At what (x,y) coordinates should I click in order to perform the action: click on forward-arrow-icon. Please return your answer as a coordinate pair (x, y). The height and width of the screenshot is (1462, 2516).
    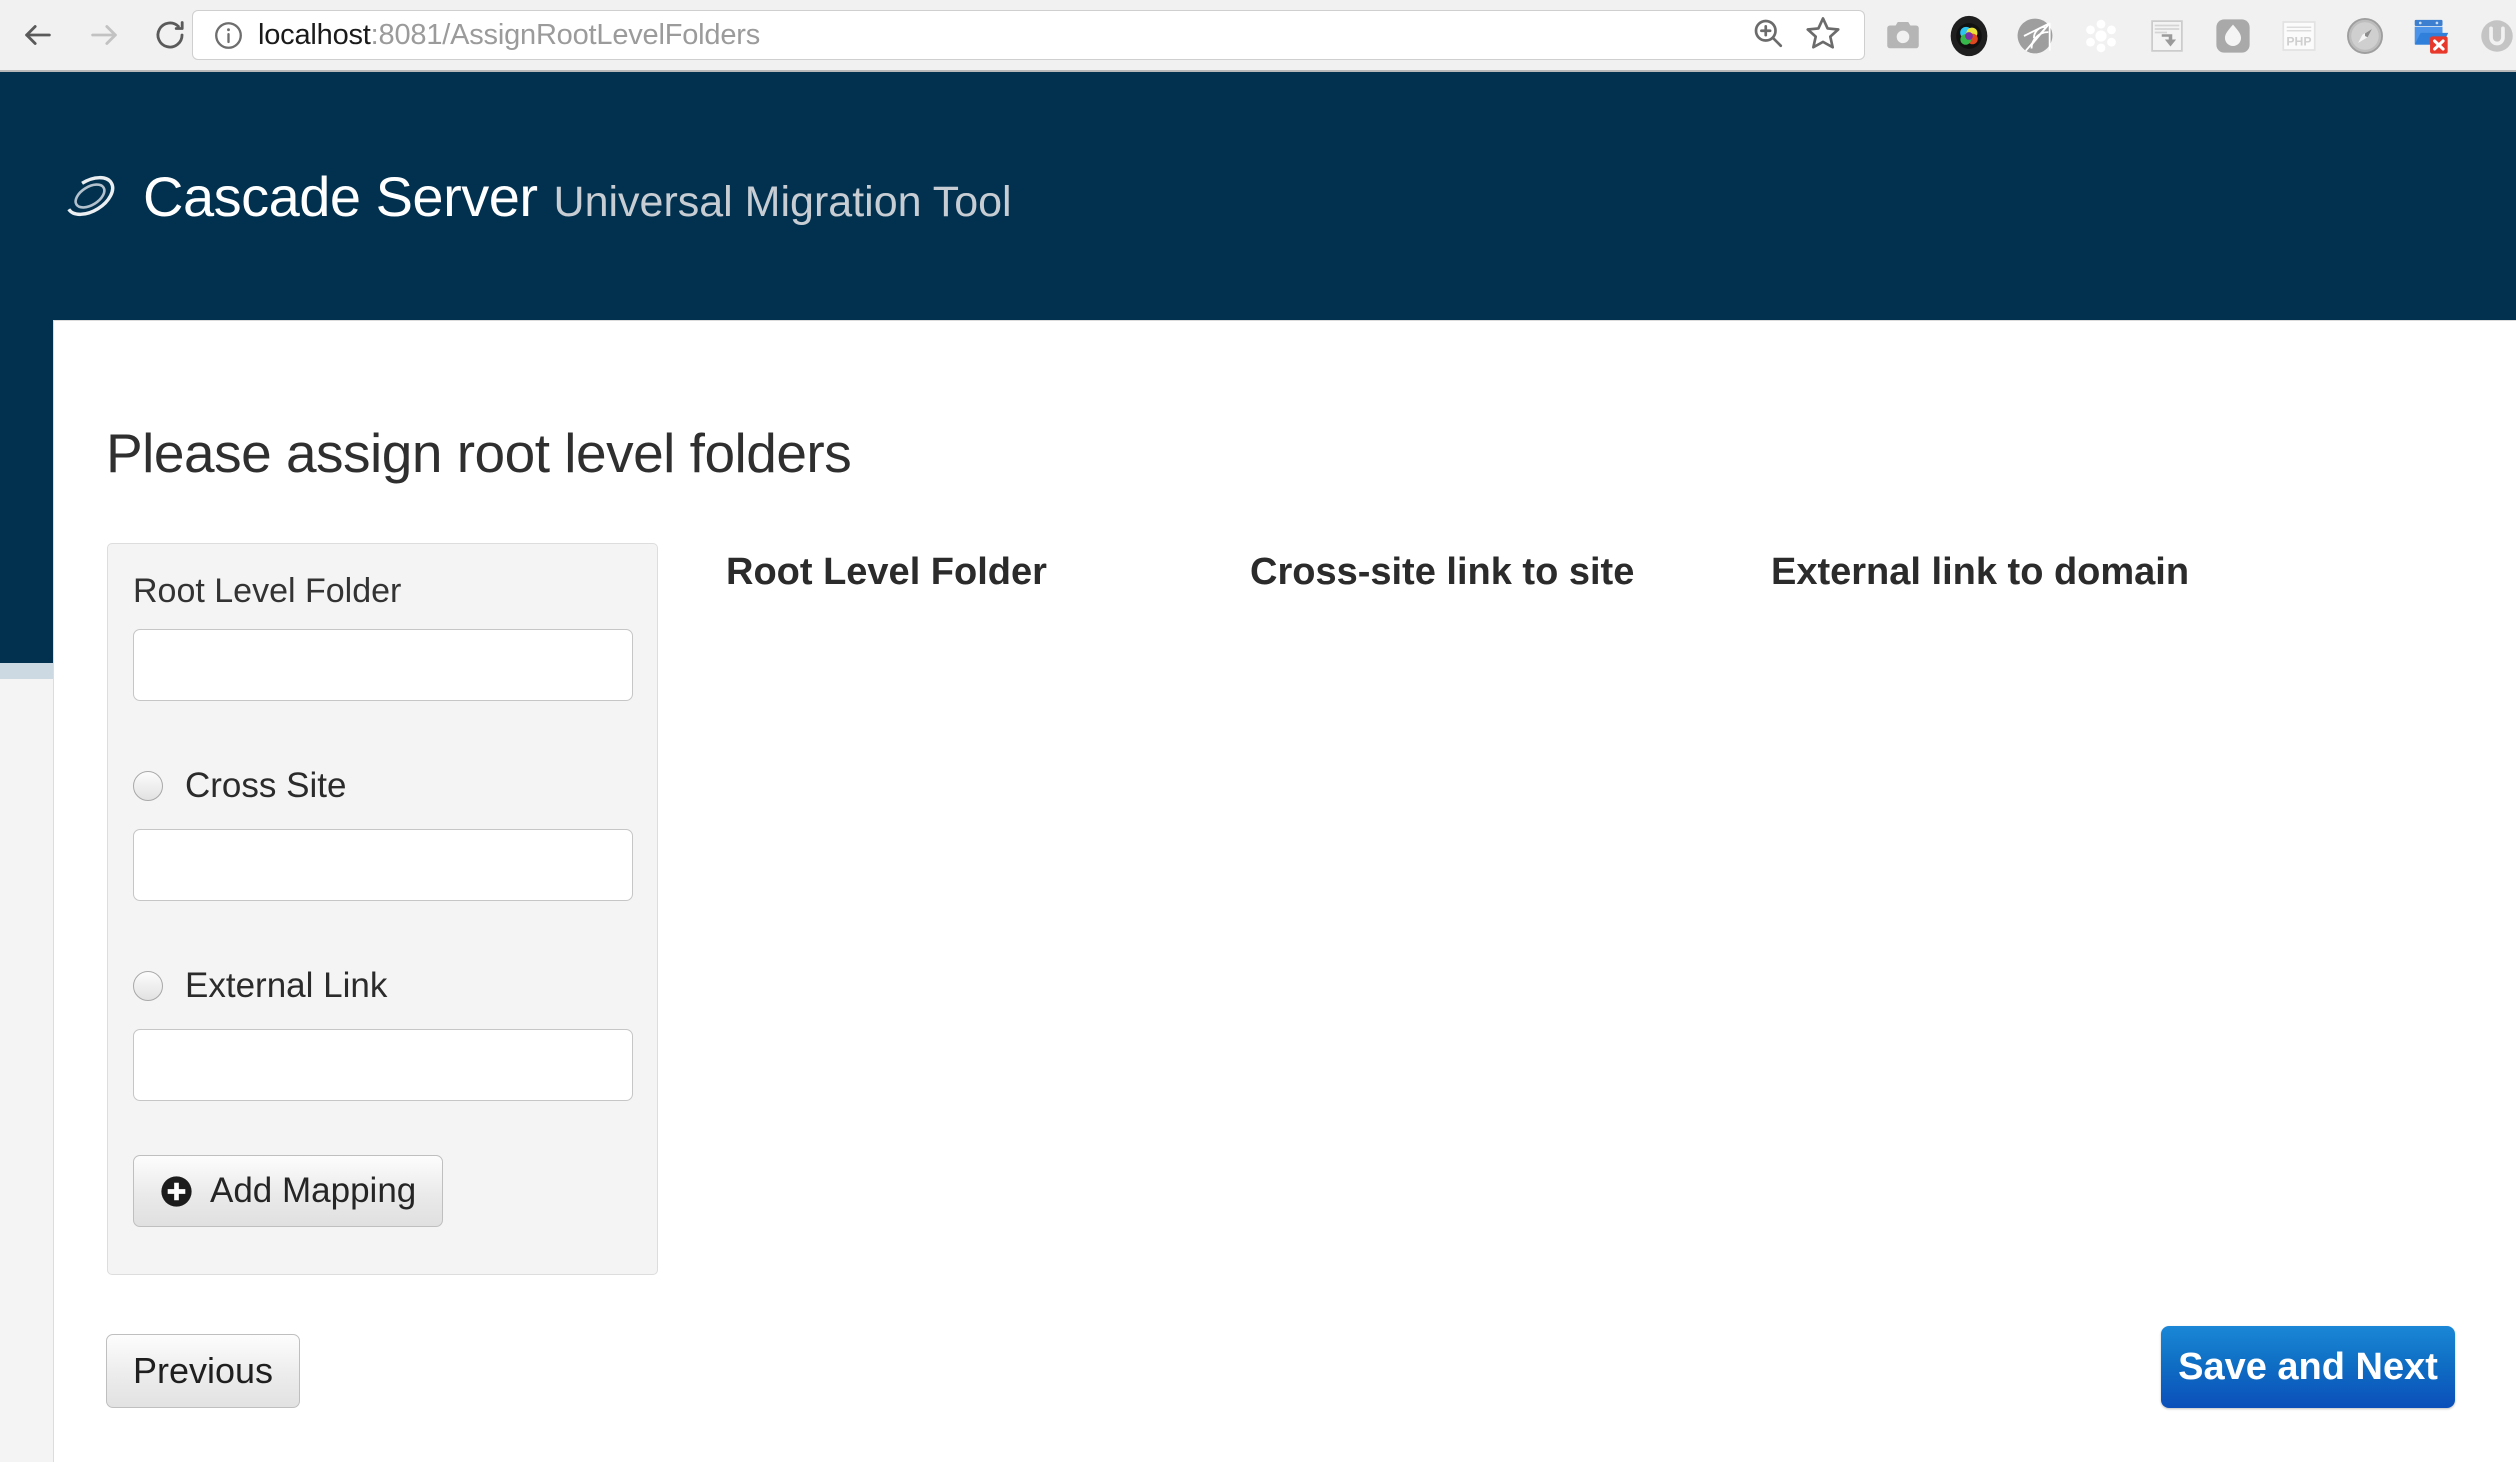
    Looking at the image, I should click on (104, 35).